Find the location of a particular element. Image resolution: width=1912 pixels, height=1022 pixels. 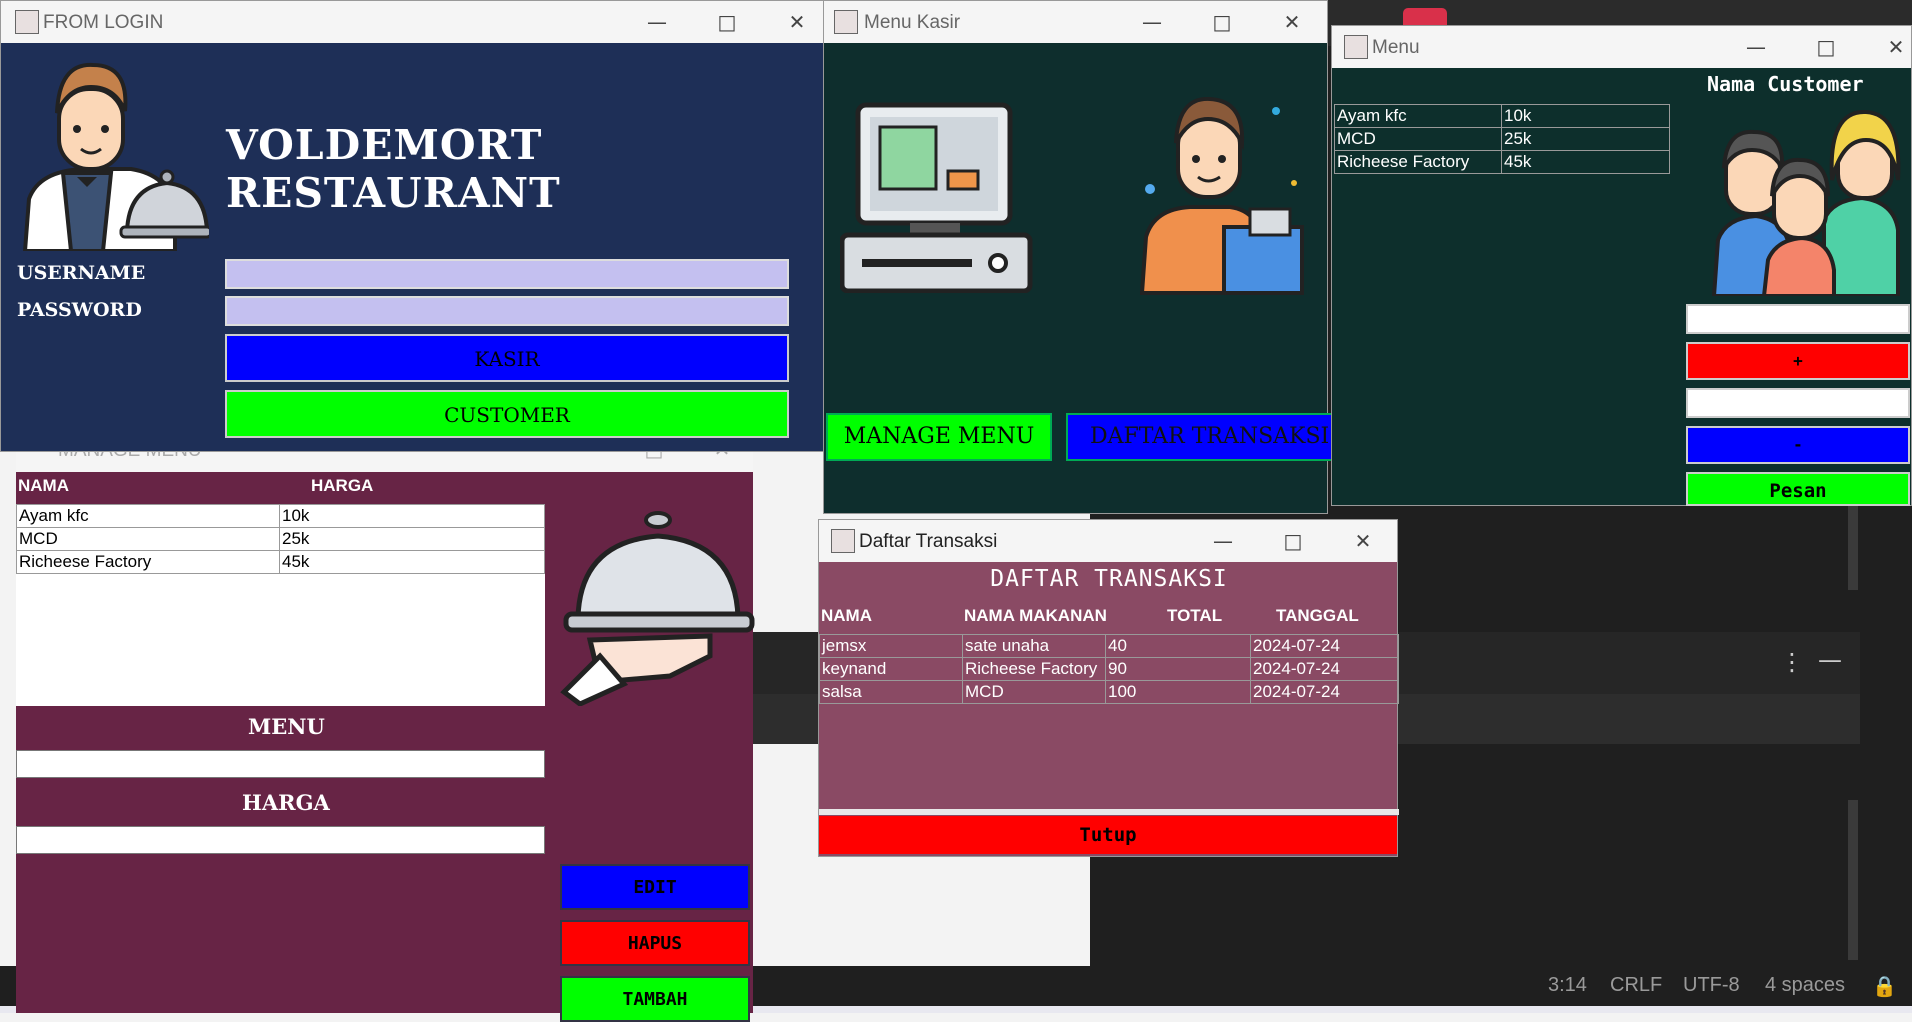

harga-input is located at coordinates (280, 840).